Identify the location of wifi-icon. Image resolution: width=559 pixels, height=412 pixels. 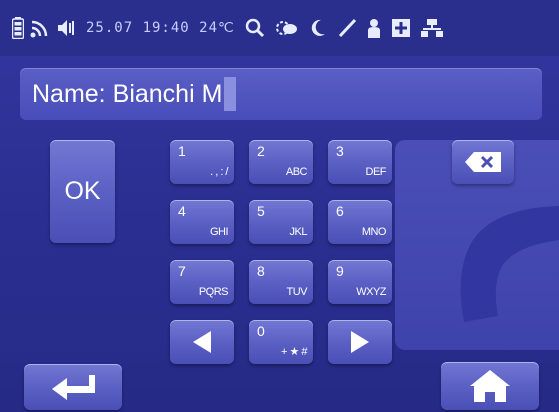
(40, 28).